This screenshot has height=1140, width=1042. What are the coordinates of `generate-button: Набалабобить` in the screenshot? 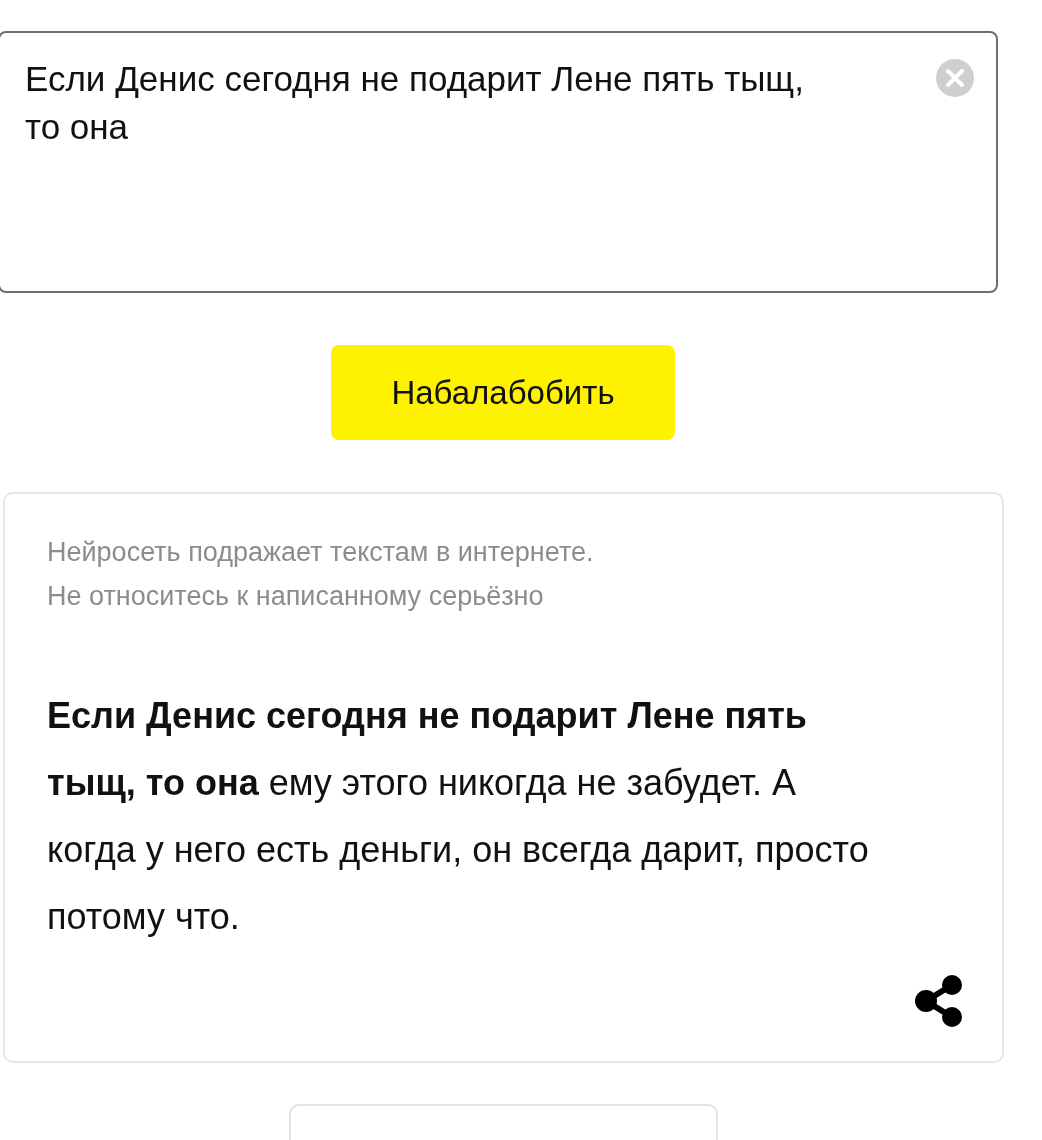 It's located at (503, 392).